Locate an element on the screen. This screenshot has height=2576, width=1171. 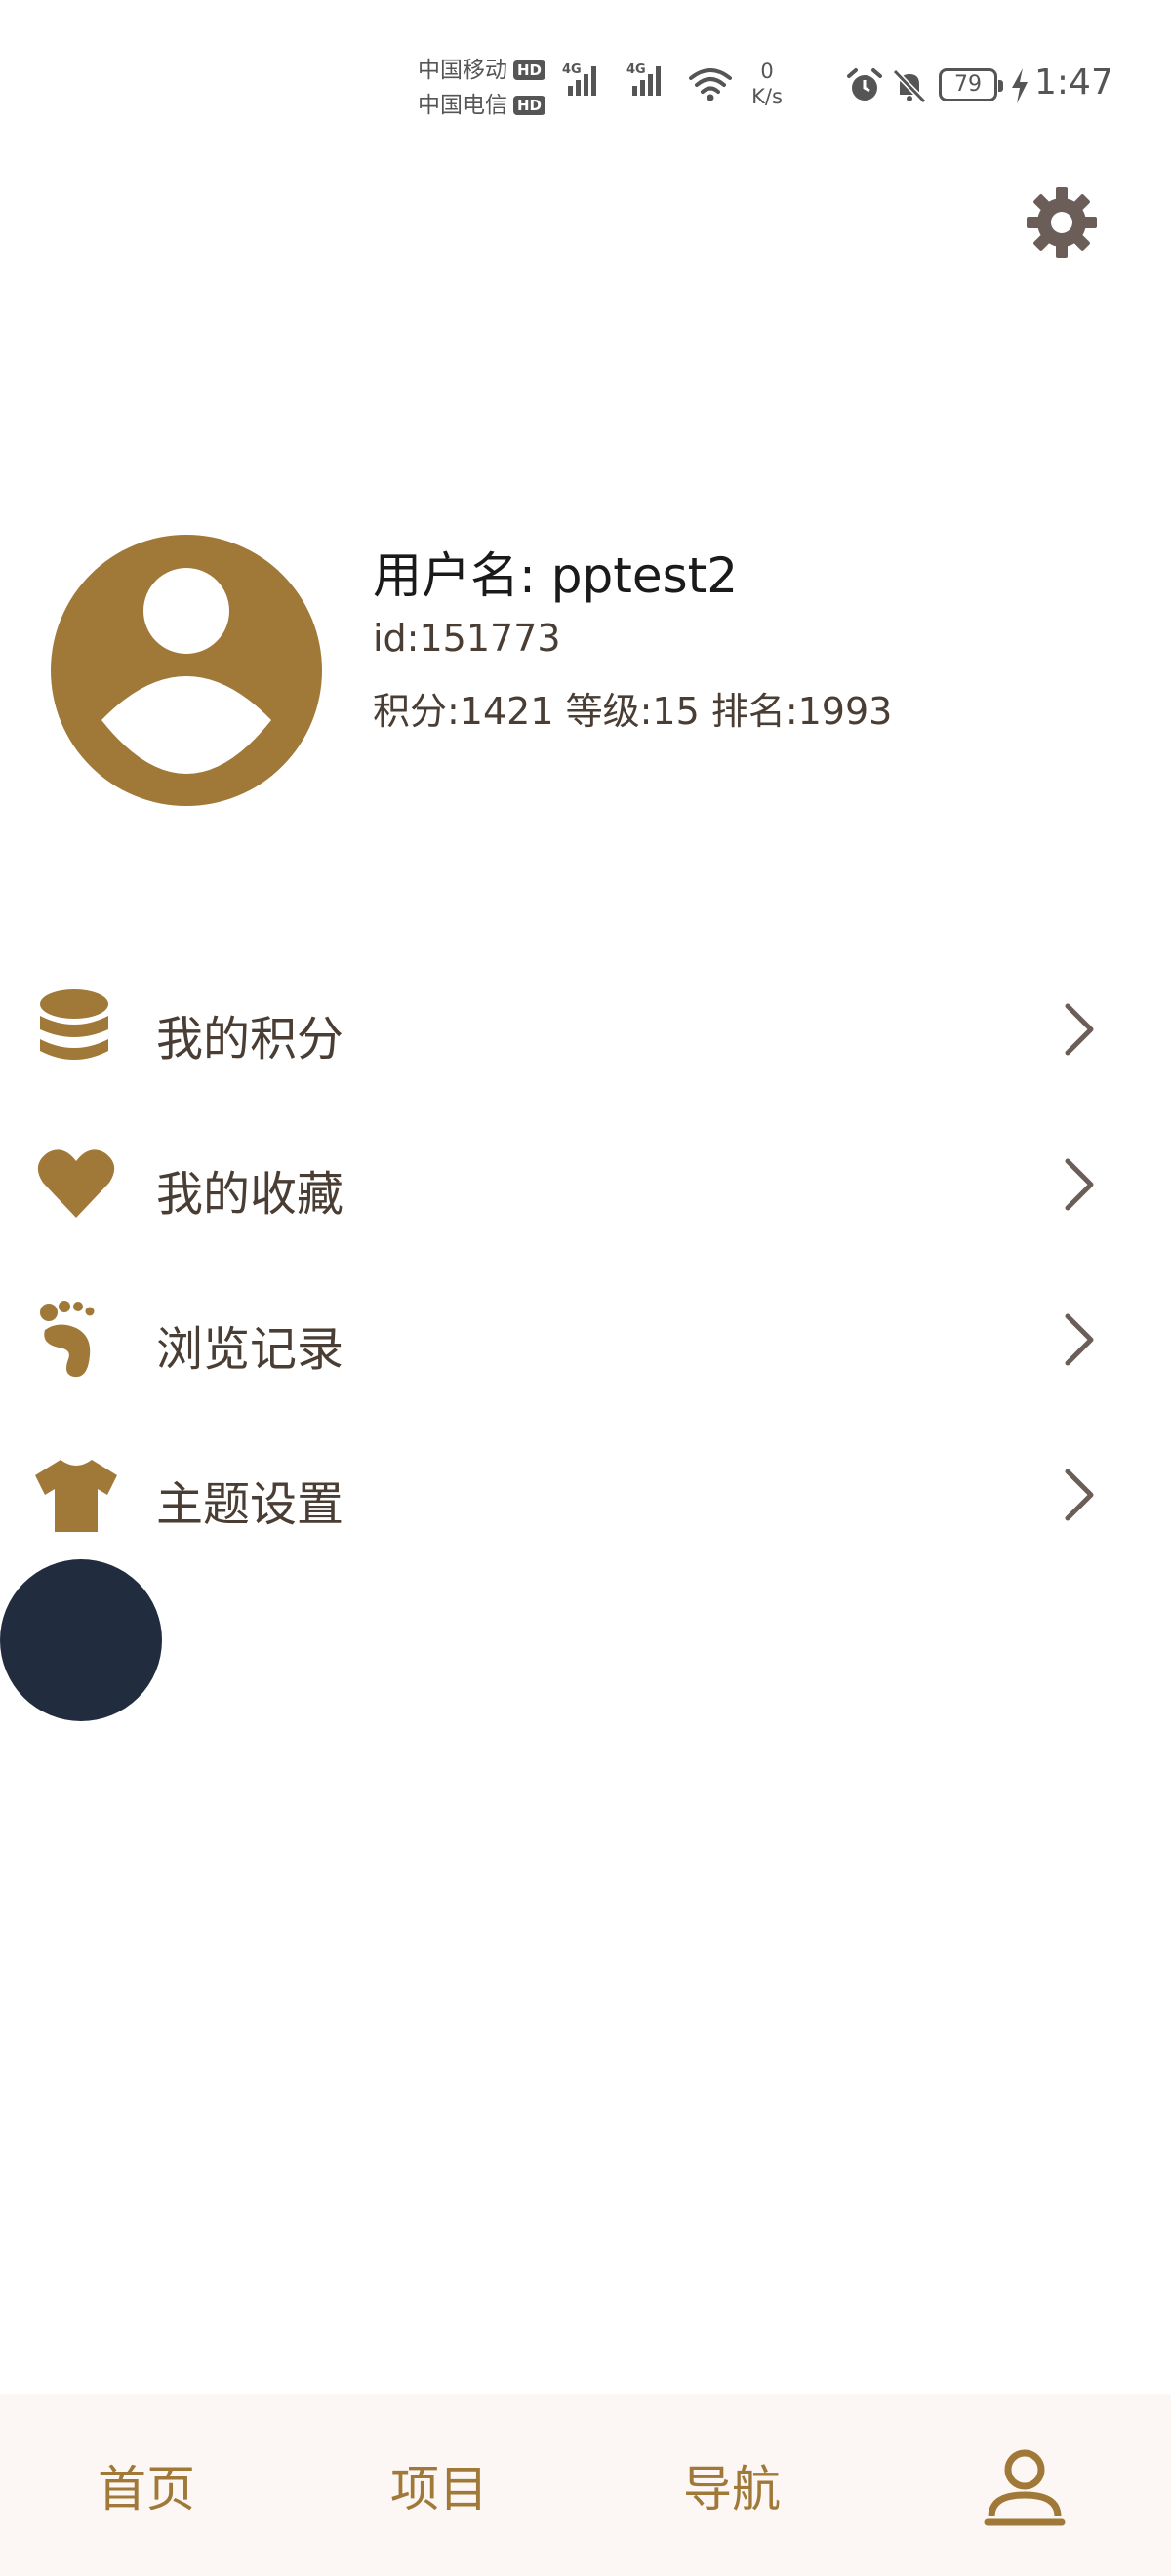
menu-item-points: 我的积分 is located at coordinates (585, 1029).